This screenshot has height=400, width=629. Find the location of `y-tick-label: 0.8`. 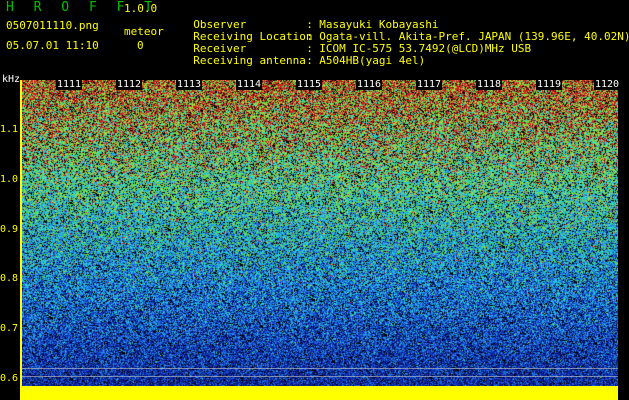

y-tick-label: 0.8 is located at coordinates (9, 278).